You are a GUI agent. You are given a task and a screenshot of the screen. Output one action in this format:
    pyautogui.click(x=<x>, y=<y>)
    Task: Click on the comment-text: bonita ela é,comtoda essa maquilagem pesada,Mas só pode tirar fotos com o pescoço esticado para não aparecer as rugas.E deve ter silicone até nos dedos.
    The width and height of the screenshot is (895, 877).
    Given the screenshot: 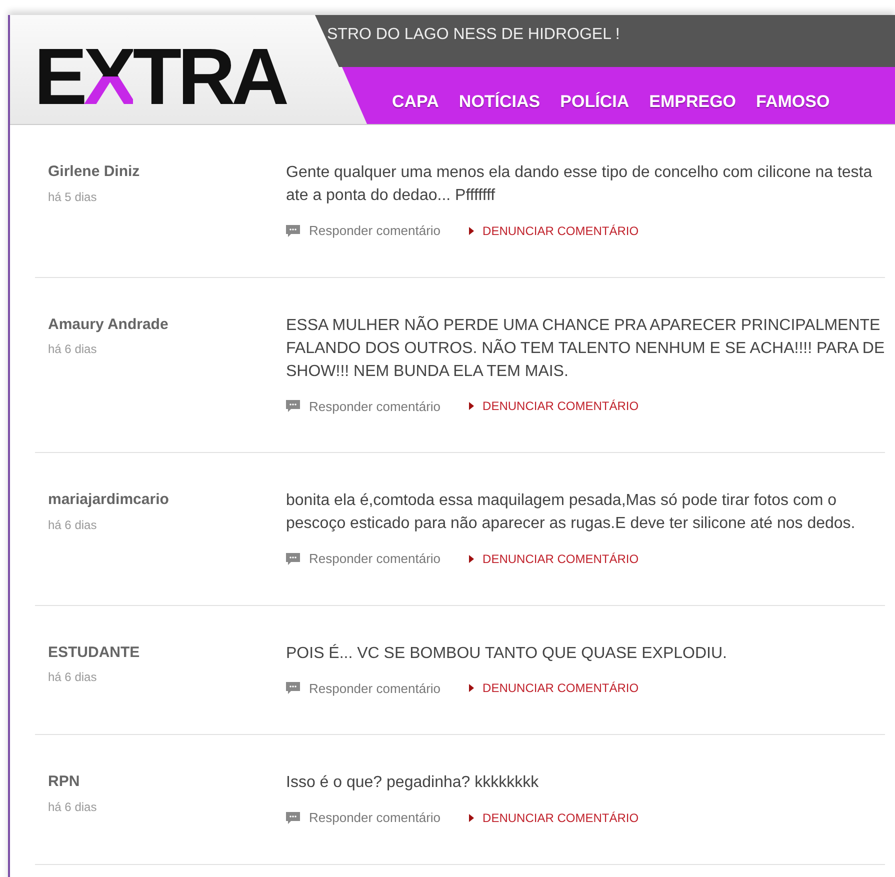 What is the action you would take?
    pyautogui.click(x=571, y=512)
    